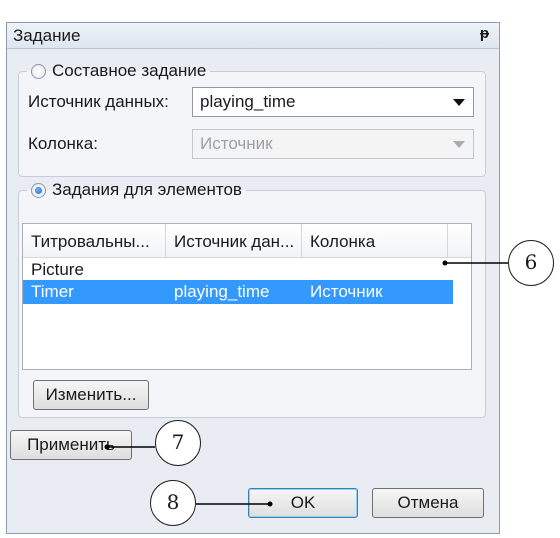 This screenshot has height=538, width=560. Describe the element at coordinates (531, 263) in the screenshot. I see `callout-6: 6` at that location.